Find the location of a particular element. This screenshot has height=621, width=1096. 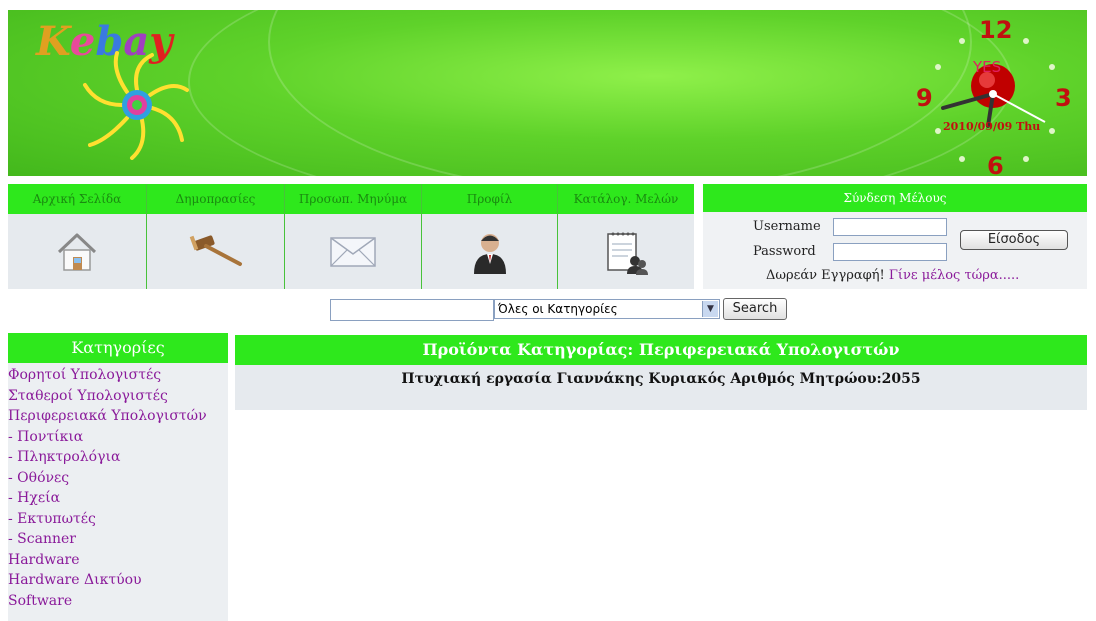

login-button: Είσοδος is located at coordinates (1014, 240).